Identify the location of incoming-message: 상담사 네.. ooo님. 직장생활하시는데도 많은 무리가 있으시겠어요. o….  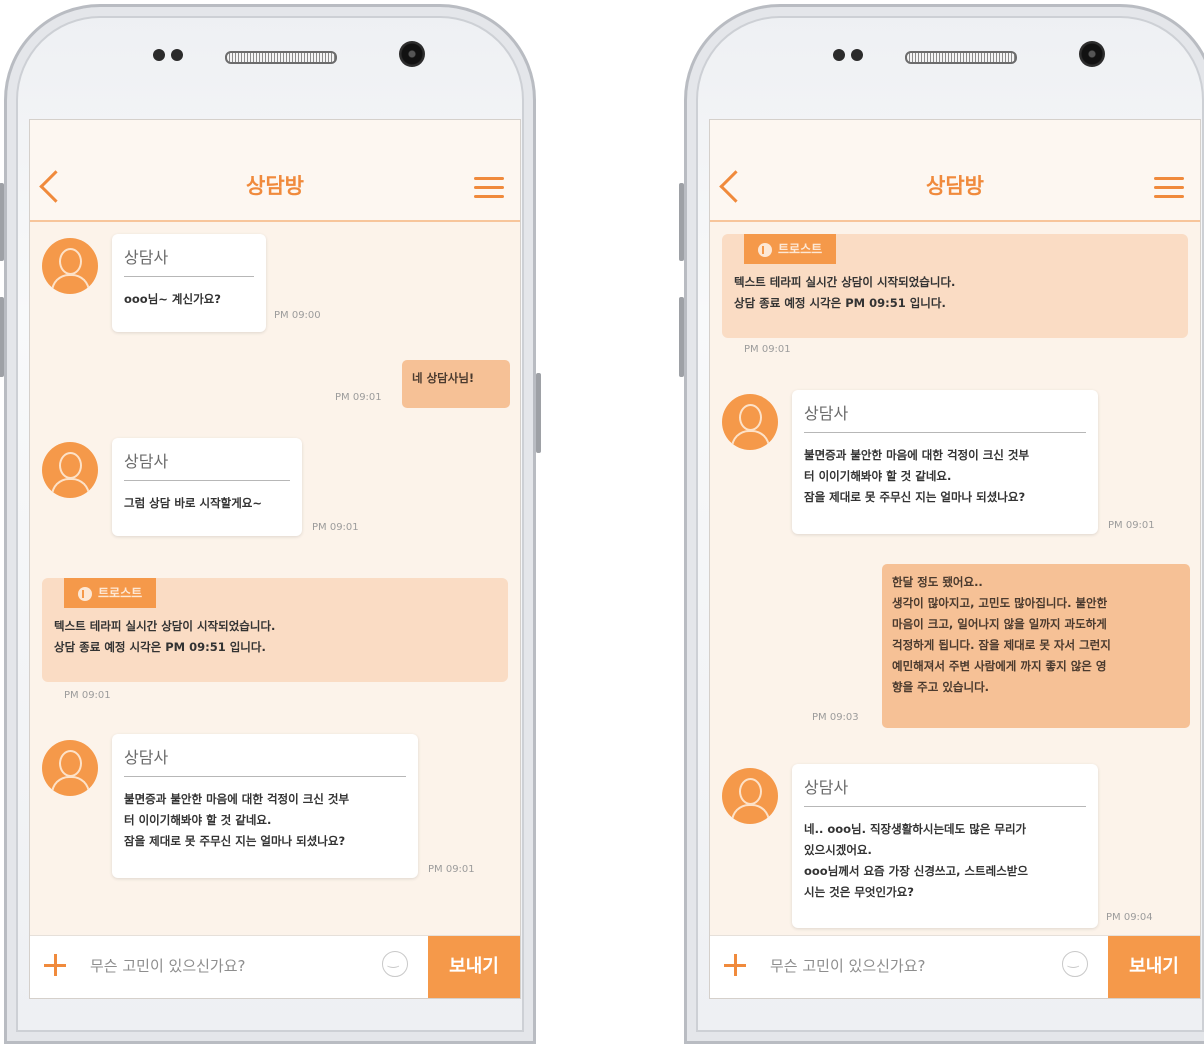
(945, 846).